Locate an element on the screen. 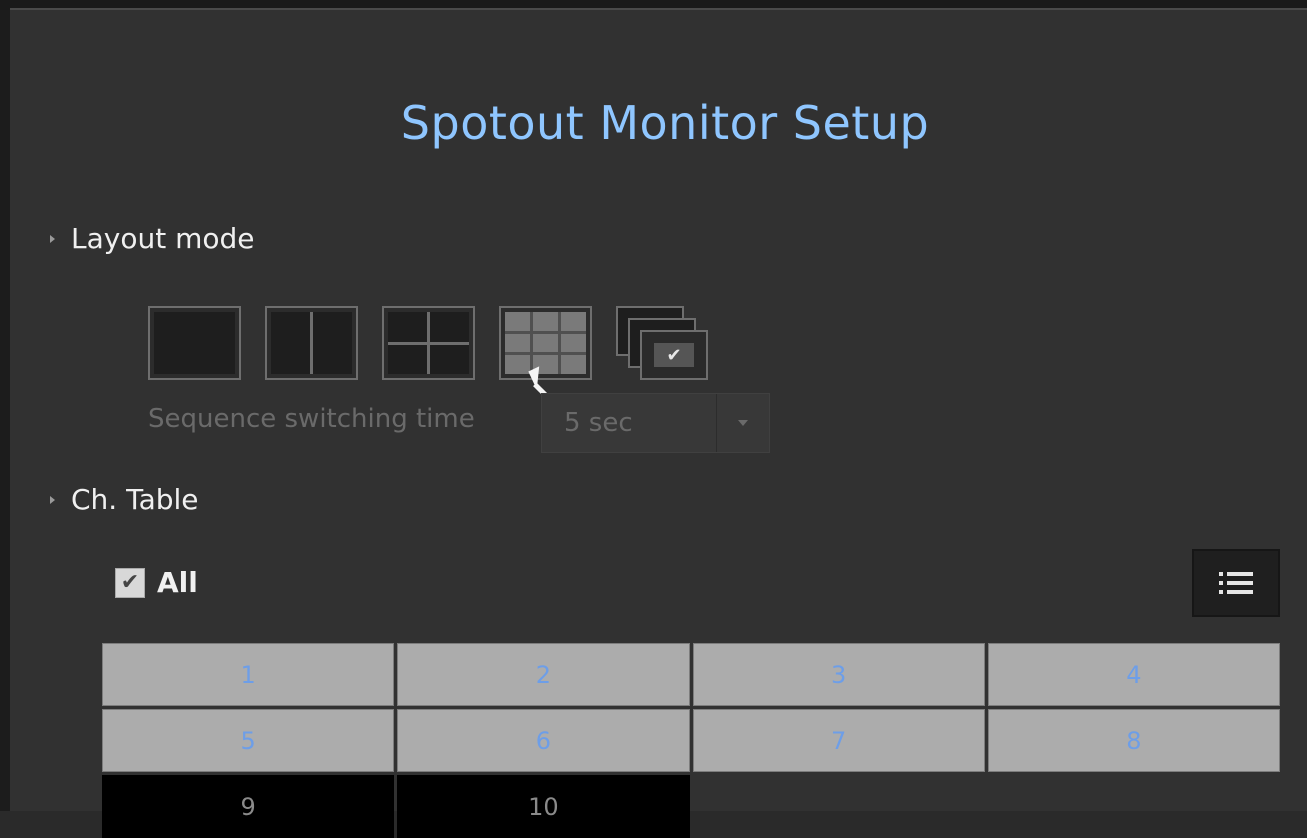 The image size is (1307, 838). top-divider is located at coordinates (658, 9).